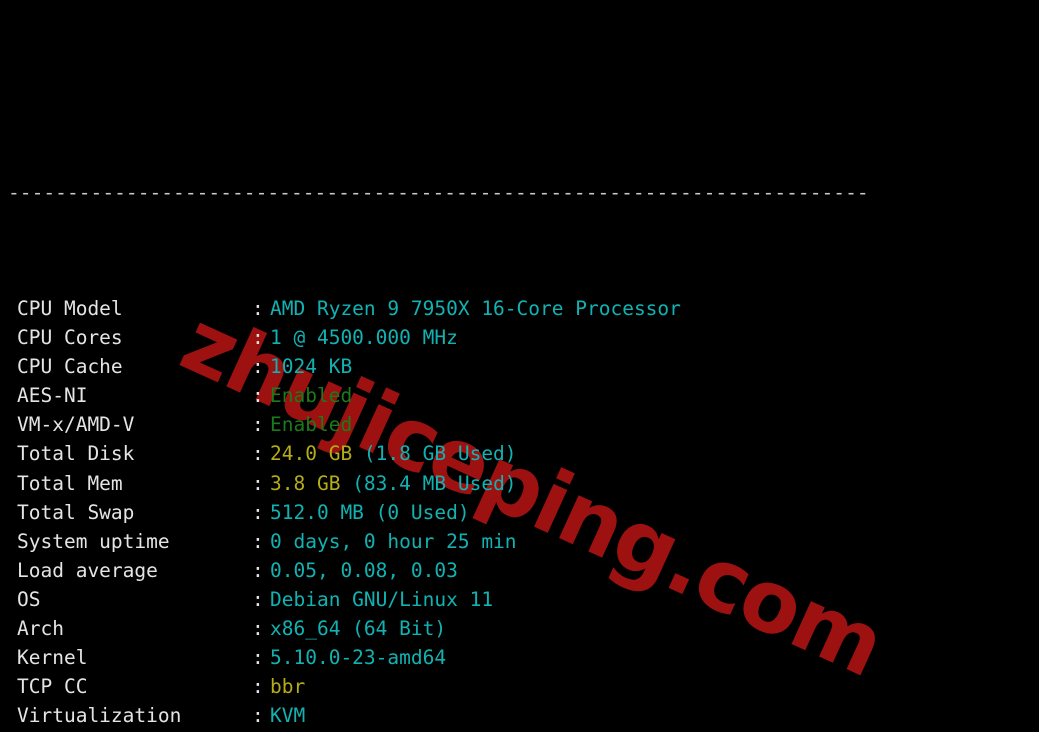 This screenshot has width=1039, height=732. I want to click on system-info-row: System uptime:0 days, 0 hour 25 min, so click(519, 541).